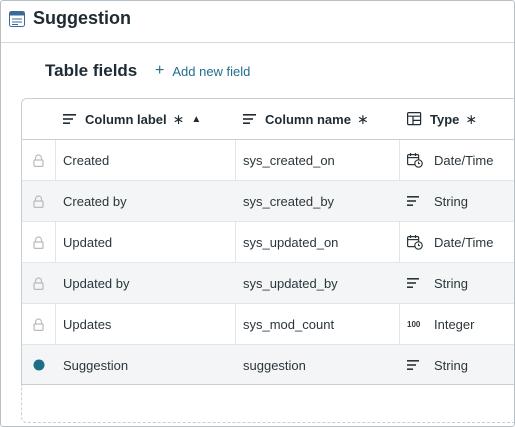  I want to click on column-header-name-text: Column name, so click(308, 119).